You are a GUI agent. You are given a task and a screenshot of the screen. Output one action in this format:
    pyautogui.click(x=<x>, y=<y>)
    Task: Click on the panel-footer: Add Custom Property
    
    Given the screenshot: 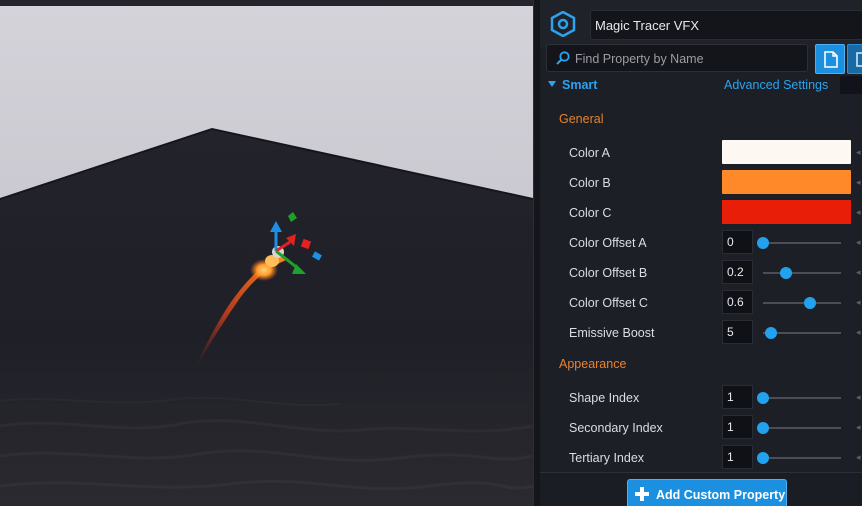 What is the action you would take?
    pyautogui.click(x=701, y=489)
    